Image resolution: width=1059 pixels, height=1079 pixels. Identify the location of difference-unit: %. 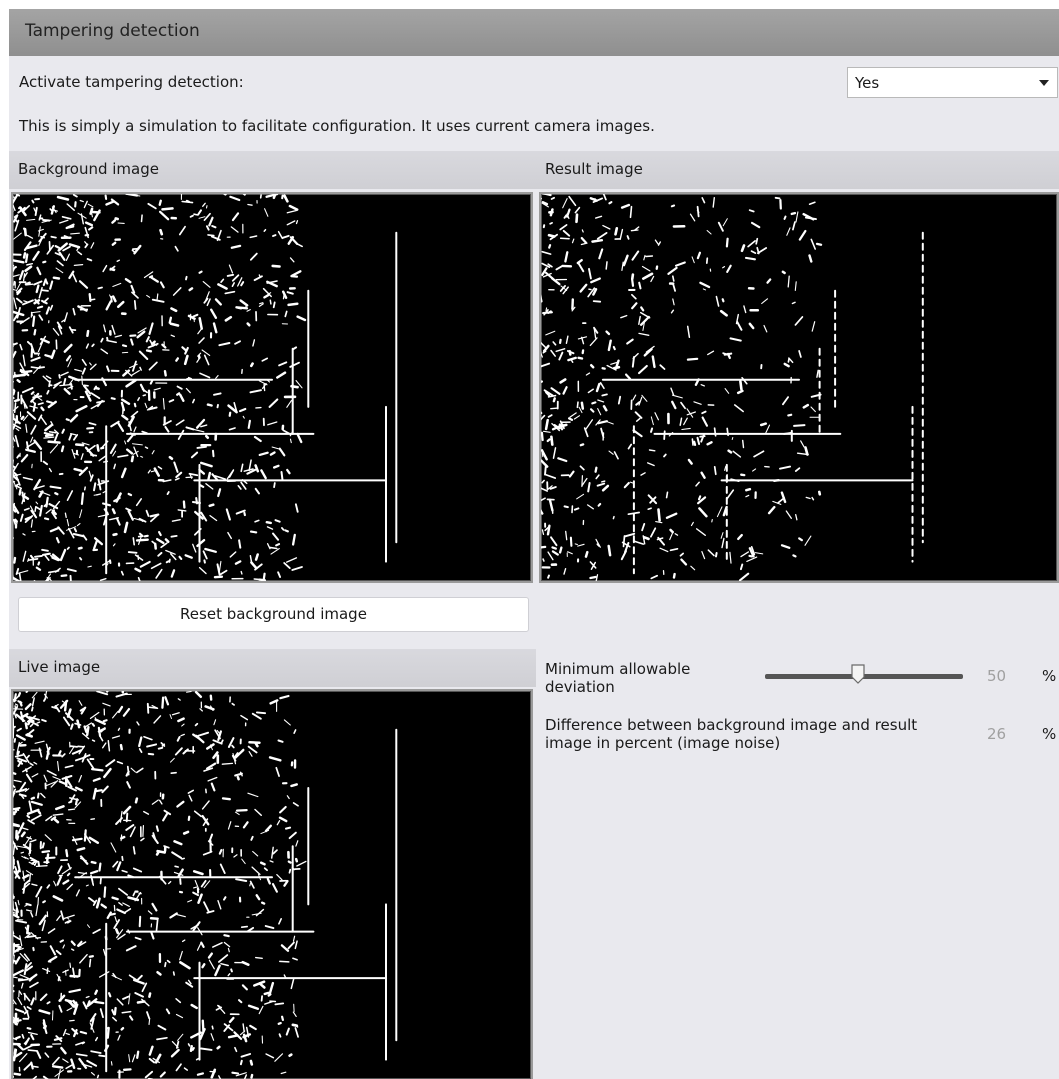
(1049, 734).